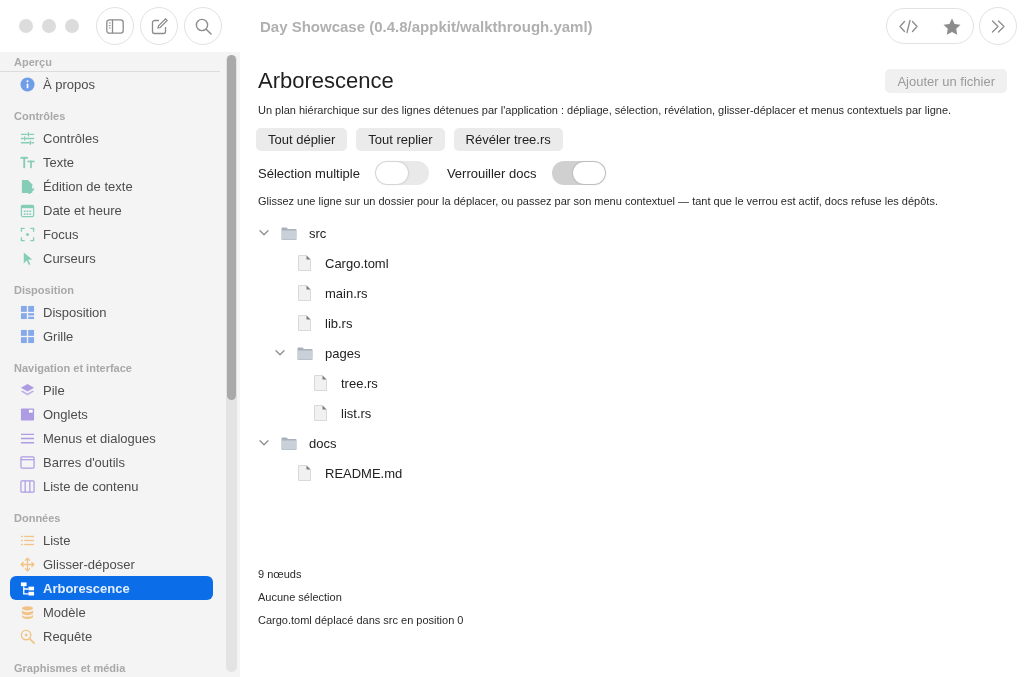  What do you see at coordinates (326, 81) in the screenshot?
I see `page-title: Arborescence` at bounding box center [326, 81].